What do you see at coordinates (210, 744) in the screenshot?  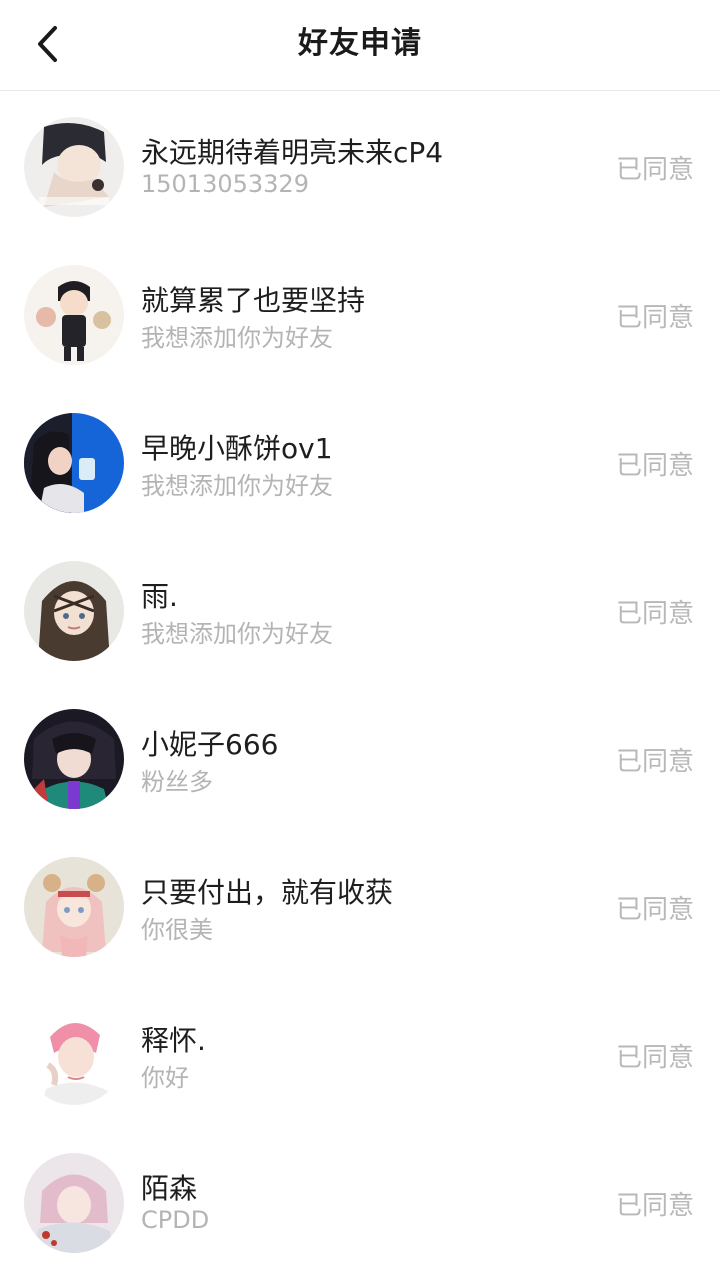 I see `request-name: 小妮子666` at bounding box center [210, 744].